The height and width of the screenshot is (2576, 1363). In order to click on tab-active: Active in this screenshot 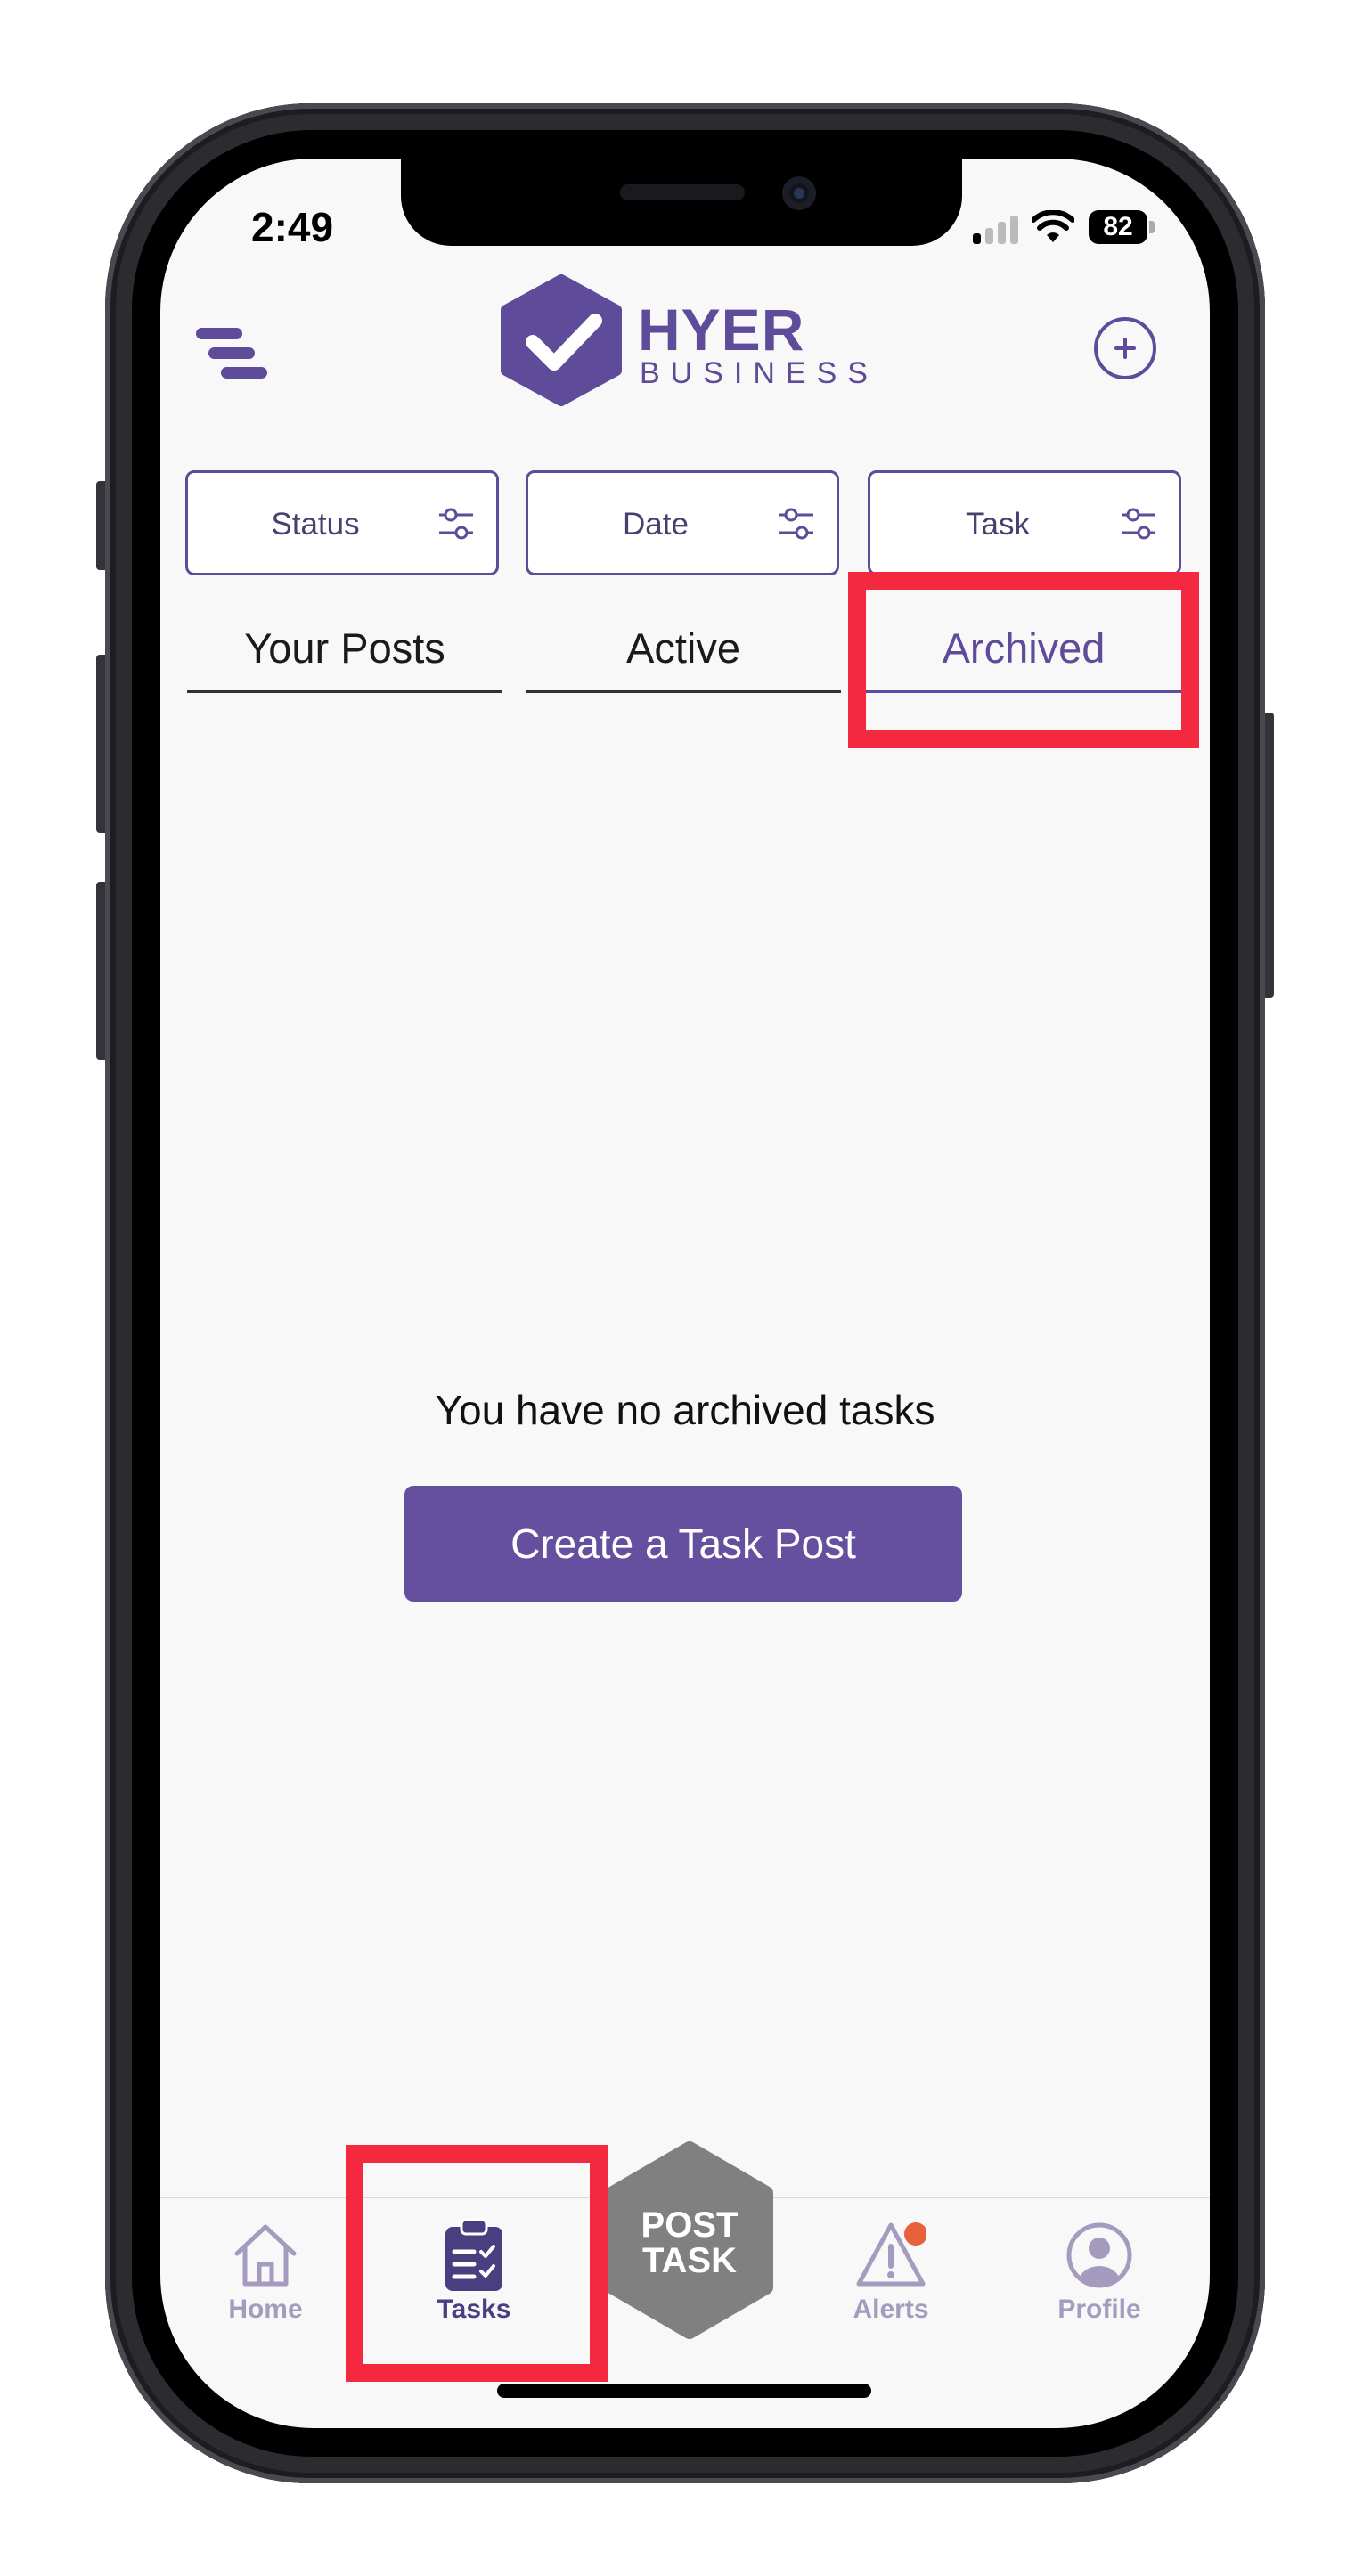, I will do `click(684, 654)`.